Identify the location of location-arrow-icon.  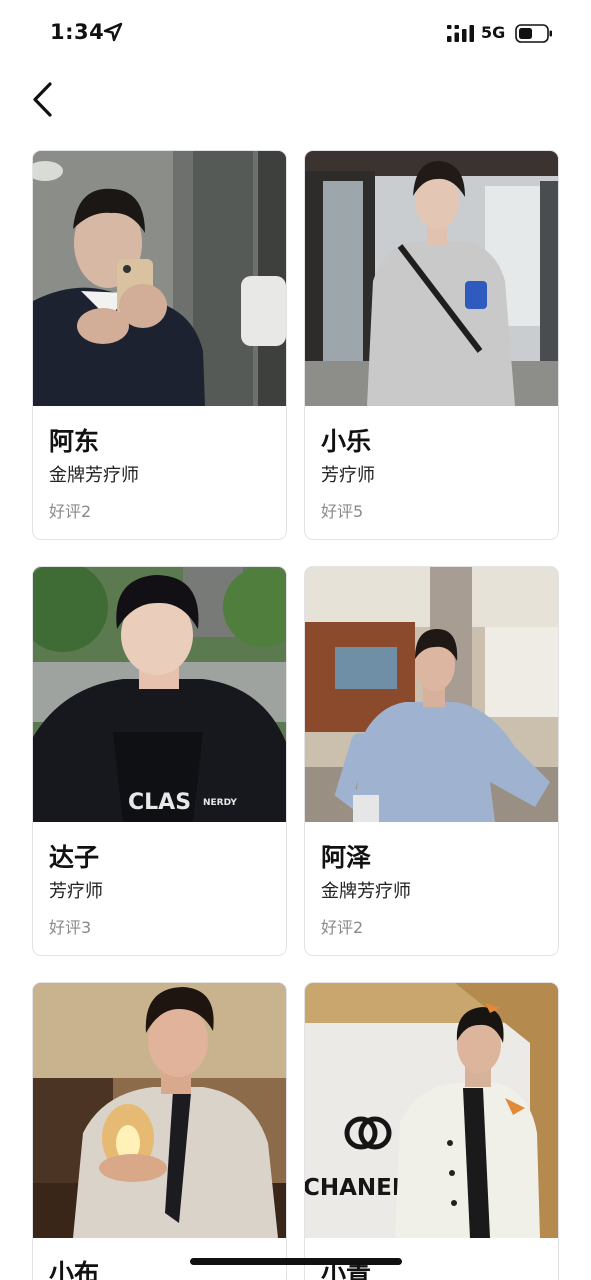
(113, 32).